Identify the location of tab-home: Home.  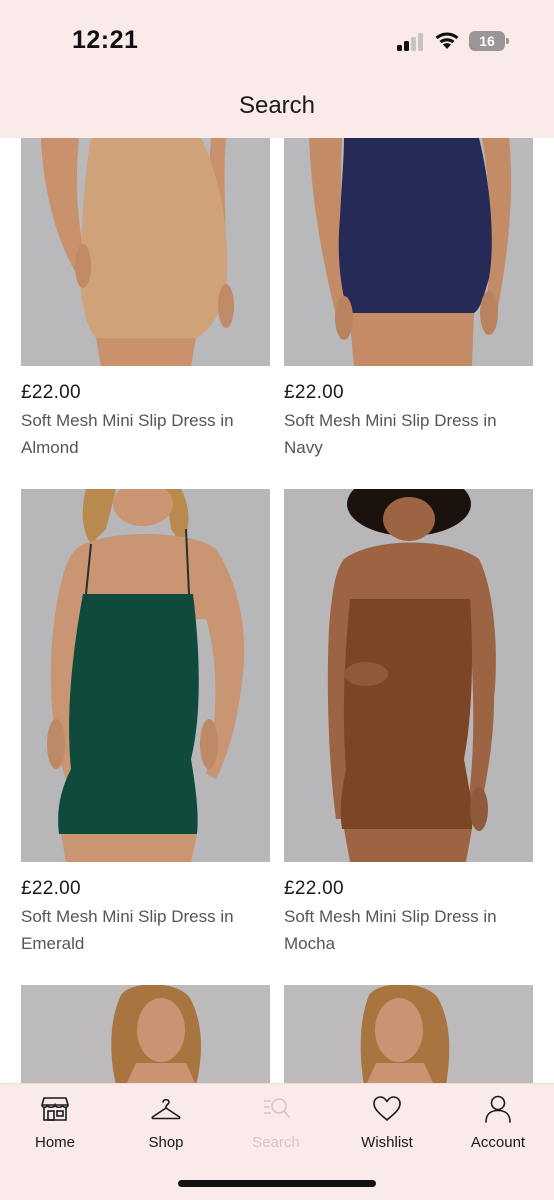
(55, 1124).